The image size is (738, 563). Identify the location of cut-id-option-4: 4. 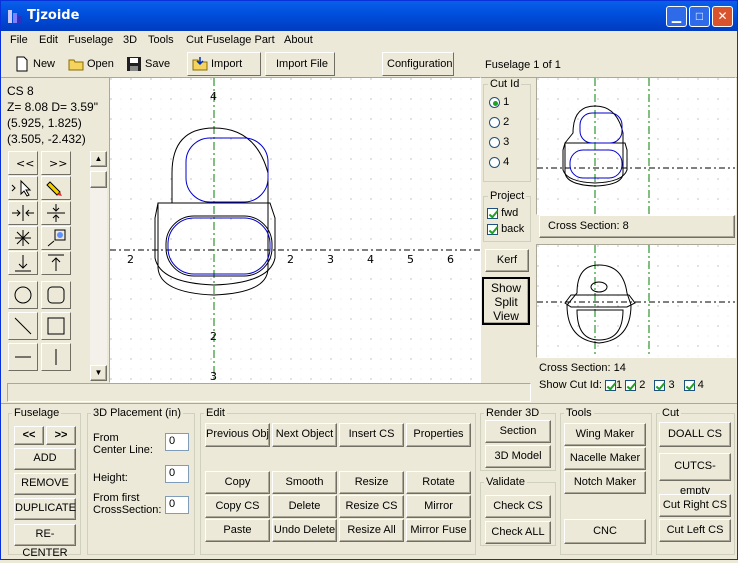
(499, 162).